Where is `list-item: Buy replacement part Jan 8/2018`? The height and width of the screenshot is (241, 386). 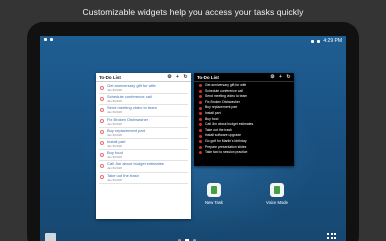
list-item: Buy replacement part Jan 8/2018 is located at coordinates (143, 133).